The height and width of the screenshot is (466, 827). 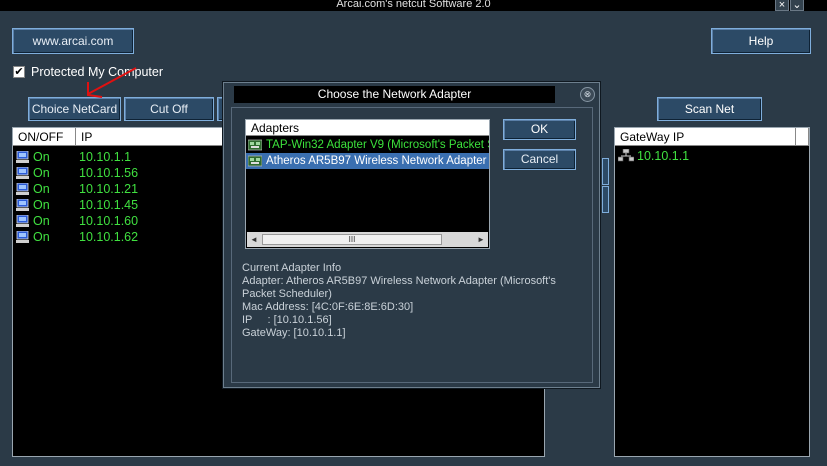 What do you see at coordinates (44, 137) in the screenshot?
I see `column-header-onoff: ON/OFF` at bounding box center [44, 137].